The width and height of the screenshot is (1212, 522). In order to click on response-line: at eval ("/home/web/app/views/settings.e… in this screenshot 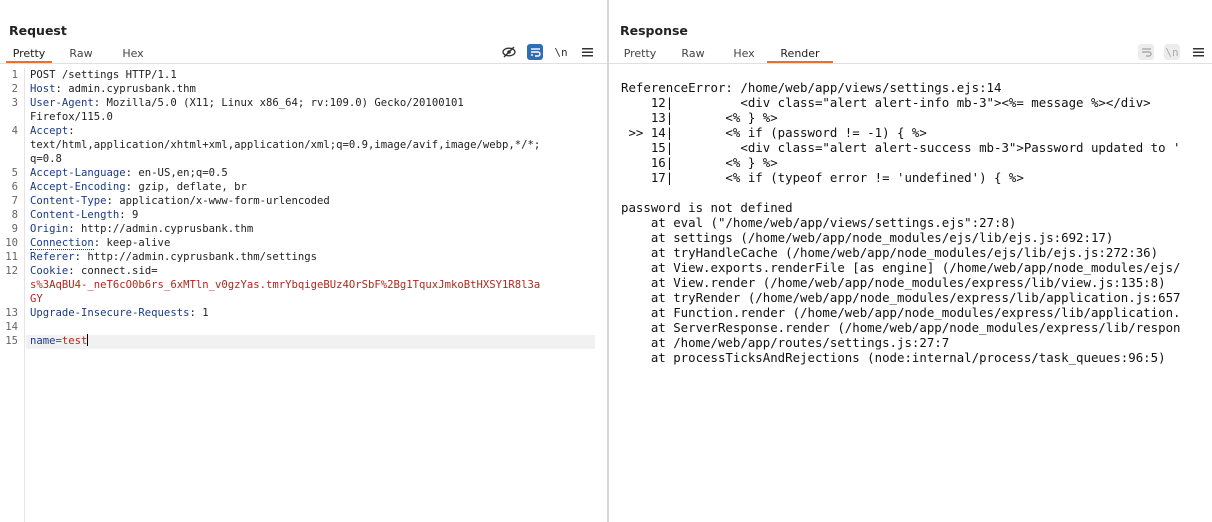, I will do `click(819, 222)`.